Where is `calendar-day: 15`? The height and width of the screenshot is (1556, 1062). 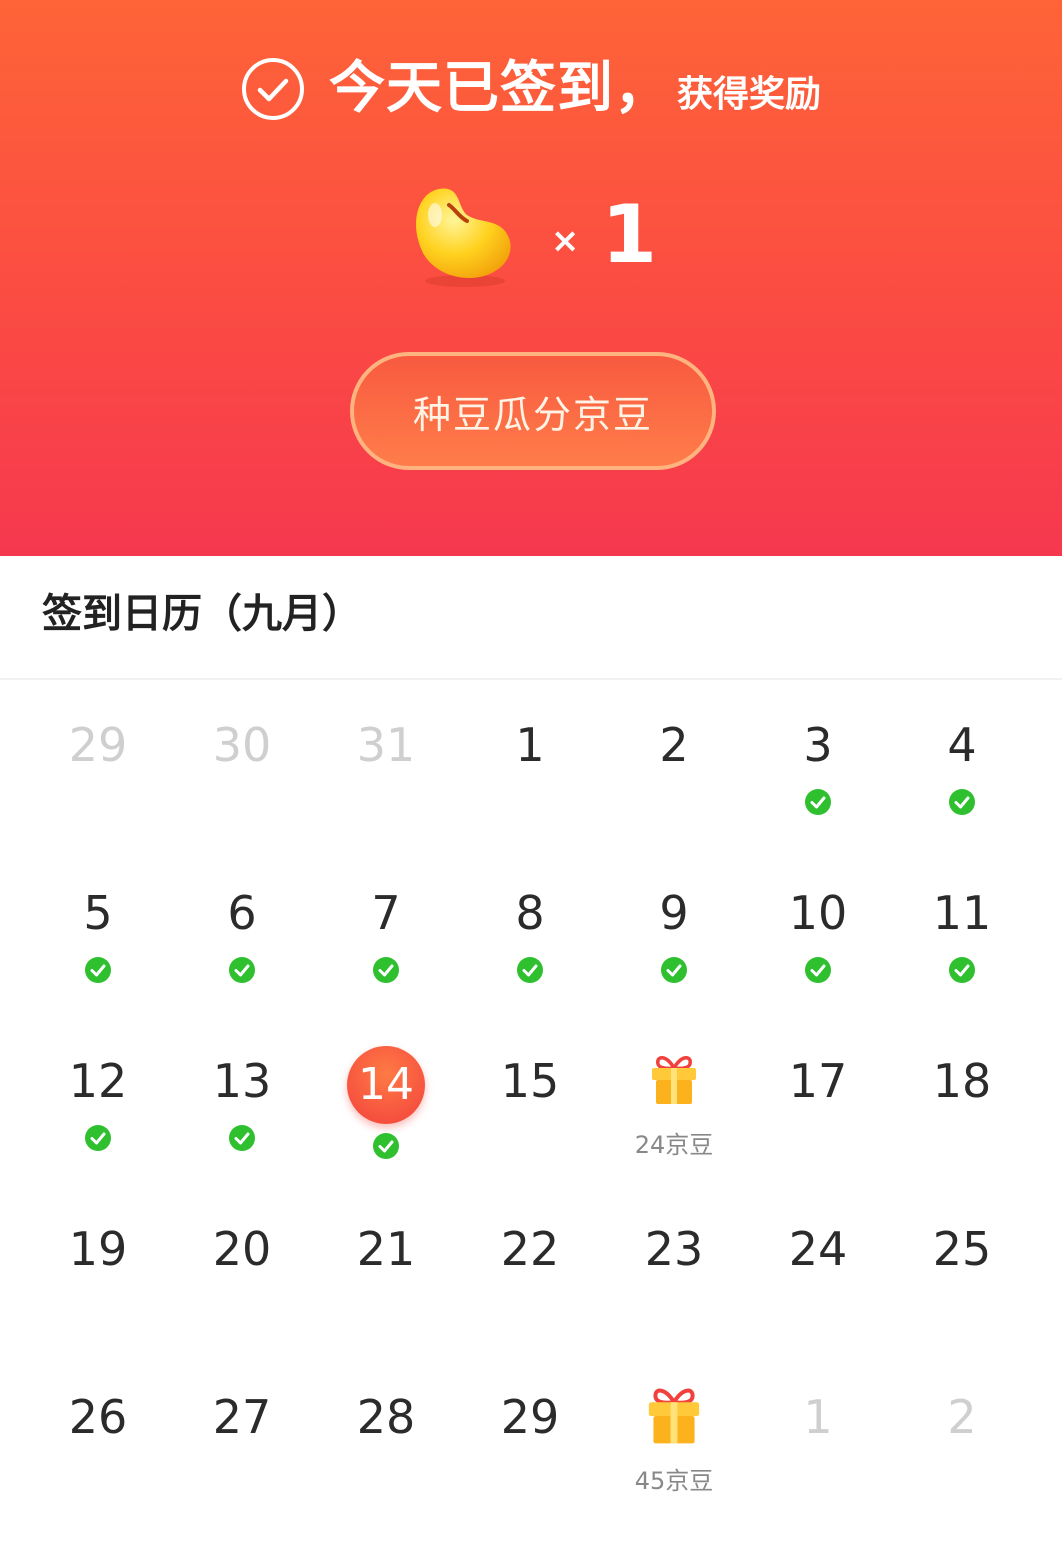 calendar-day: 15 is located at coordinates (530, 1136).